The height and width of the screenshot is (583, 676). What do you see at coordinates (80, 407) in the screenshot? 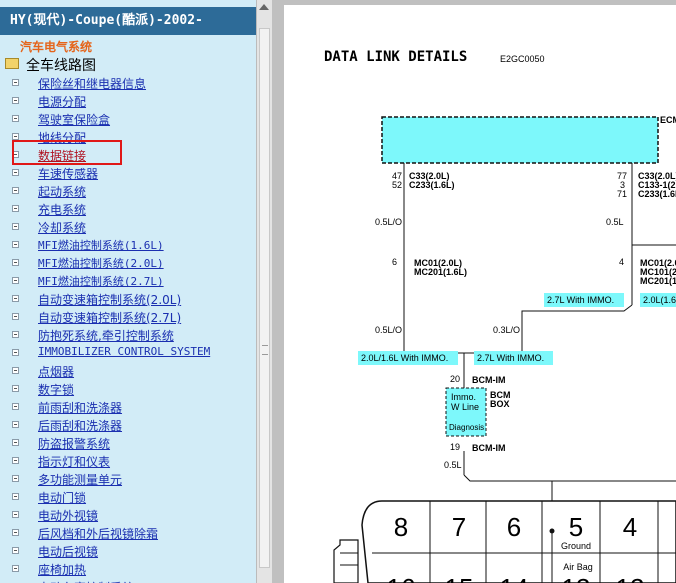
I see `tree-item-link: 前雨刮和洗涤器` at bounding box center [80, 407].